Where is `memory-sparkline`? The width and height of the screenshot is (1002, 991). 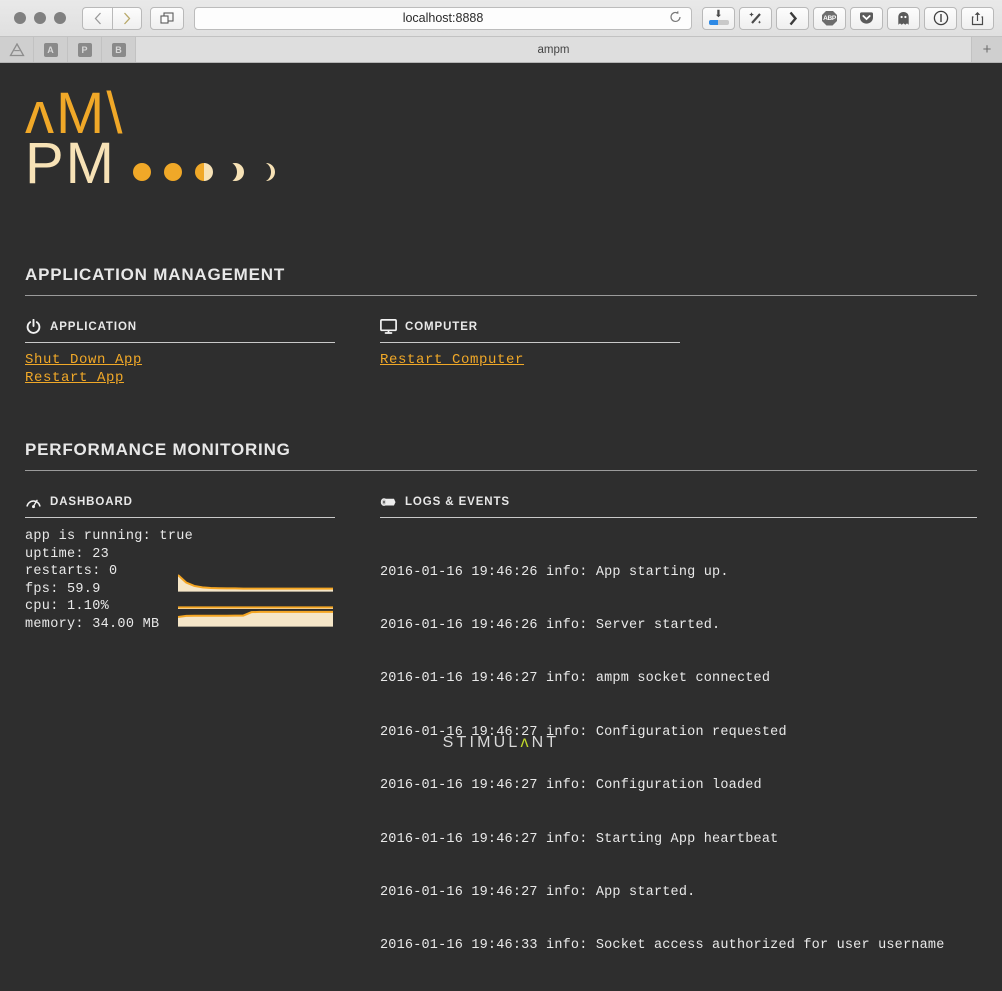
memory-sparkline is located at coordinates (255, 618).